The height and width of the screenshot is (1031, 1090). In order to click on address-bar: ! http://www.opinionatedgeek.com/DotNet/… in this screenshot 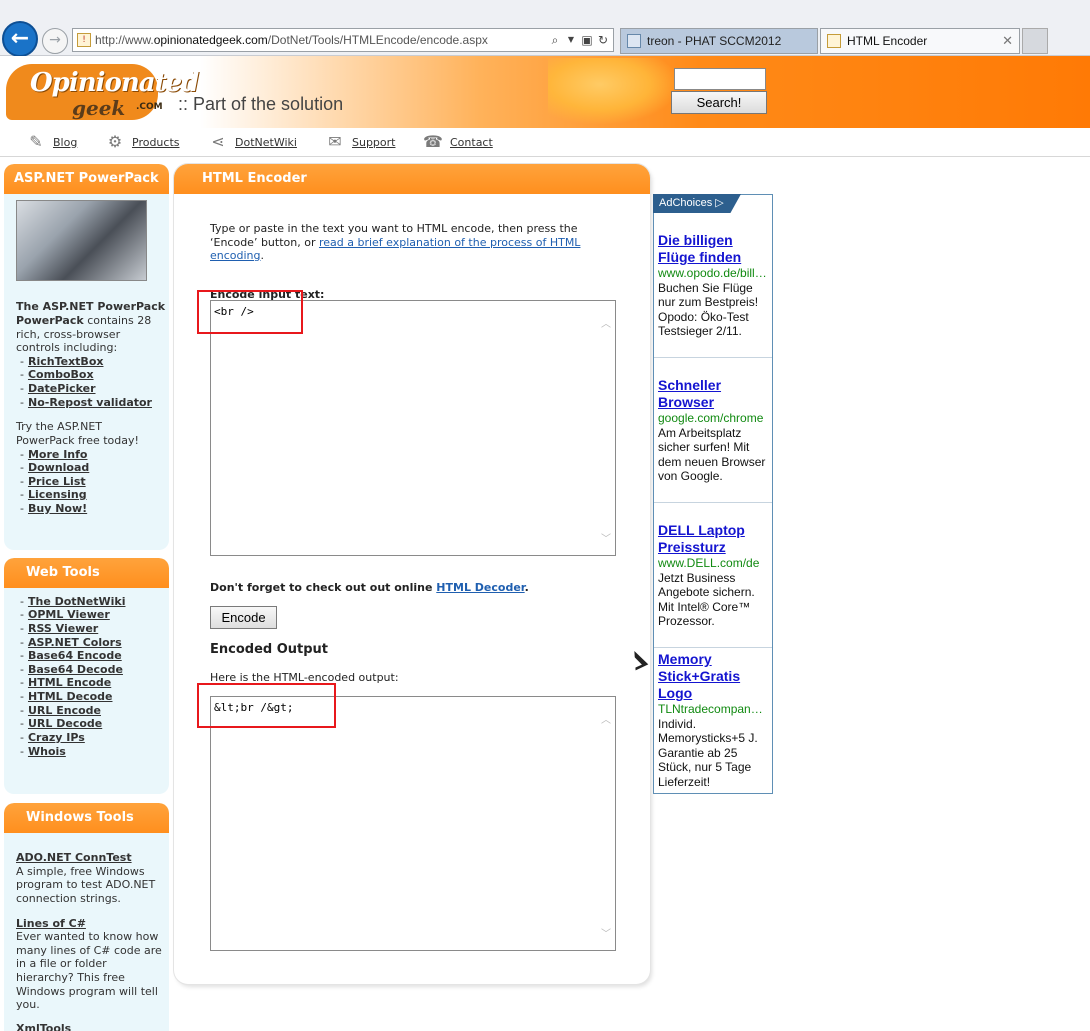, I will do `click(343, 40)`.